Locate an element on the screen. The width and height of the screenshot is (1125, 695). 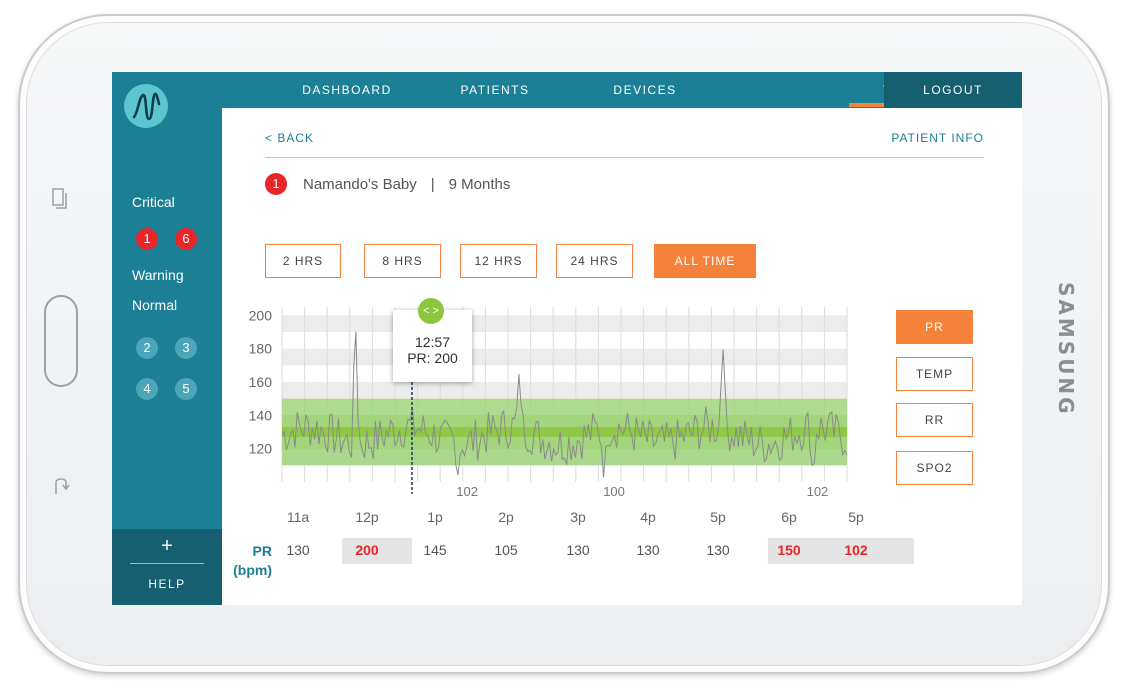
back-link: < BACK is located at coordinates (289, 138).